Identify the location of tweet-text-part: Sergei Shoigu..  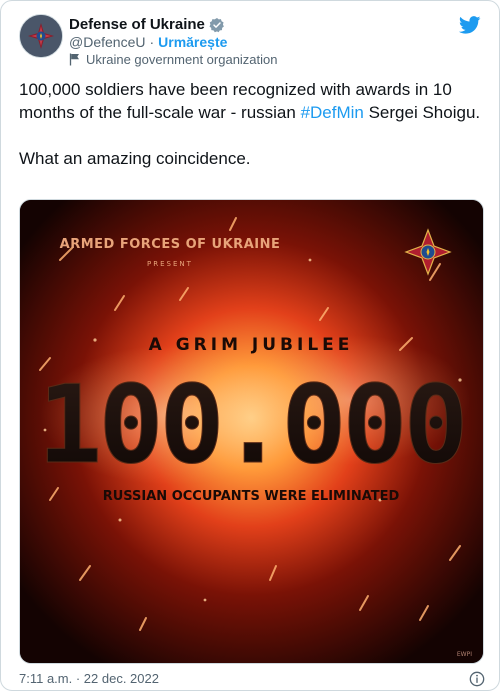
(422, 112).